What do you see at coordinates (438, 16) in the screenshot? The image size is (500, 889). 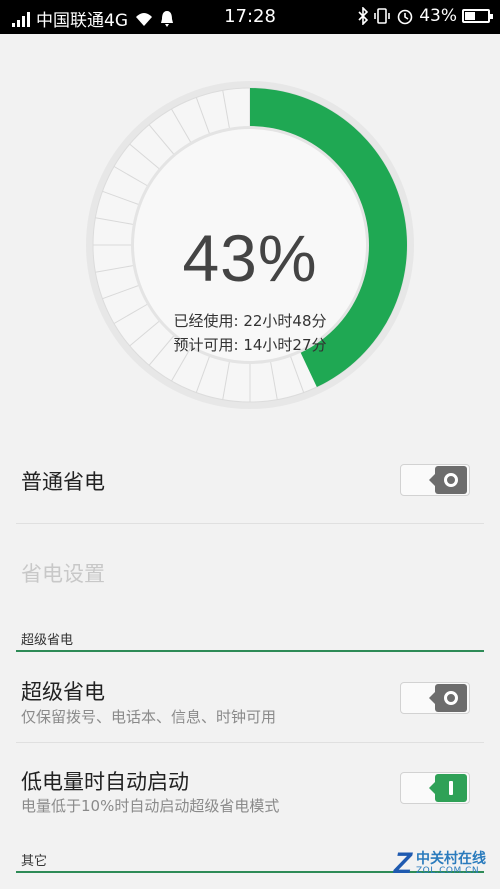 I see `battery-percent: 43%` at bounding box center [438, 16].